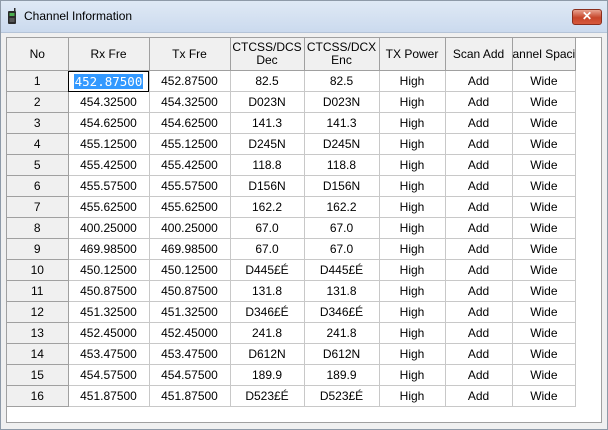 This screenshot has width=608, height=430. I want to click on ctcss-dcs-dec-cell: 82.5, so click(267, 81).